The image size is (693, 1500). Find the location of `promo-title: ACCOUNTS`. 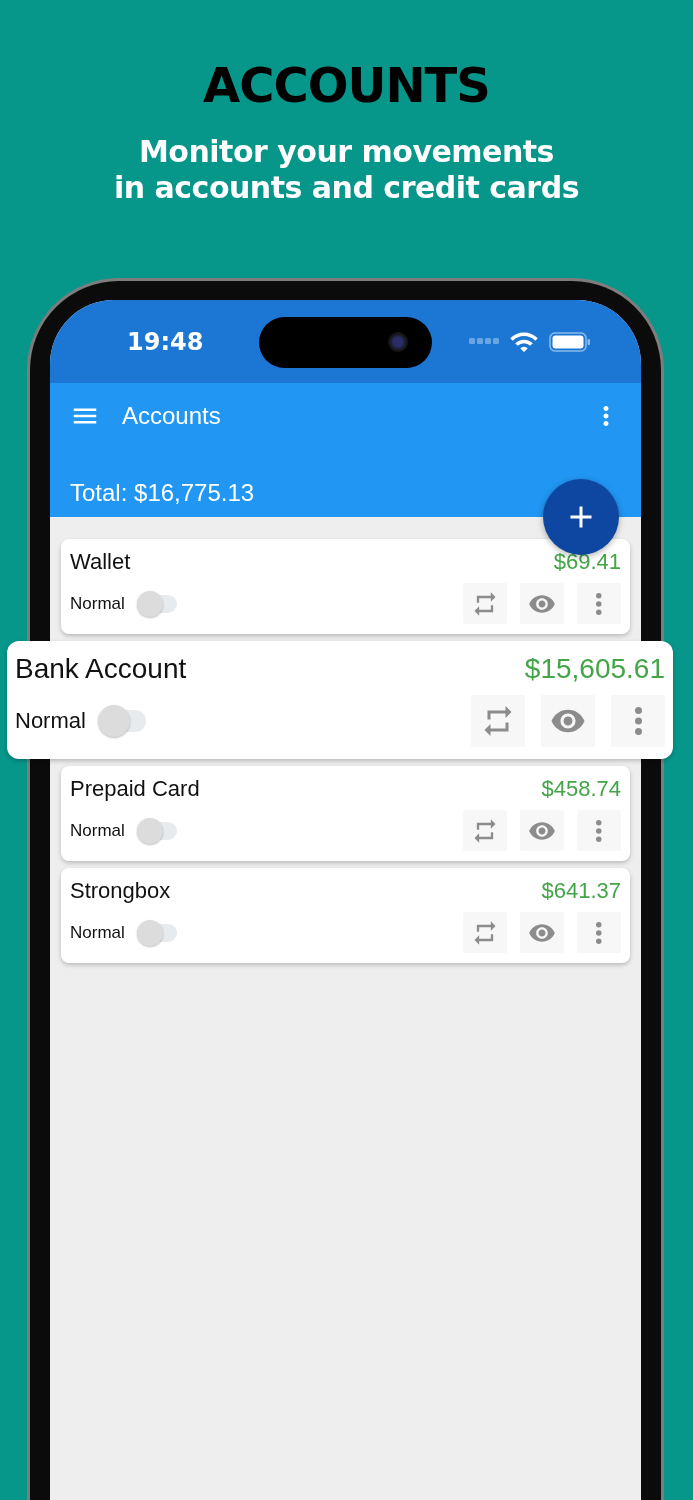

promo-title: ACCOUNTS is located at coordinates (346, 85).